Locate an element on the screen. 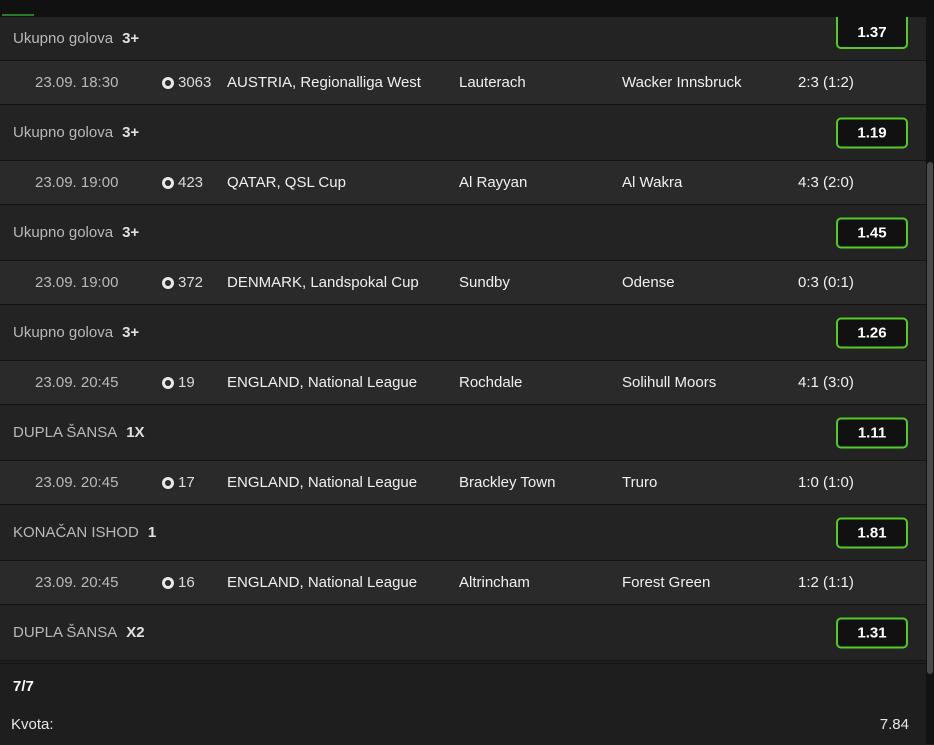 The image size is (934, 745). odd-button: 1.11 is located at coordinates (872, 432).